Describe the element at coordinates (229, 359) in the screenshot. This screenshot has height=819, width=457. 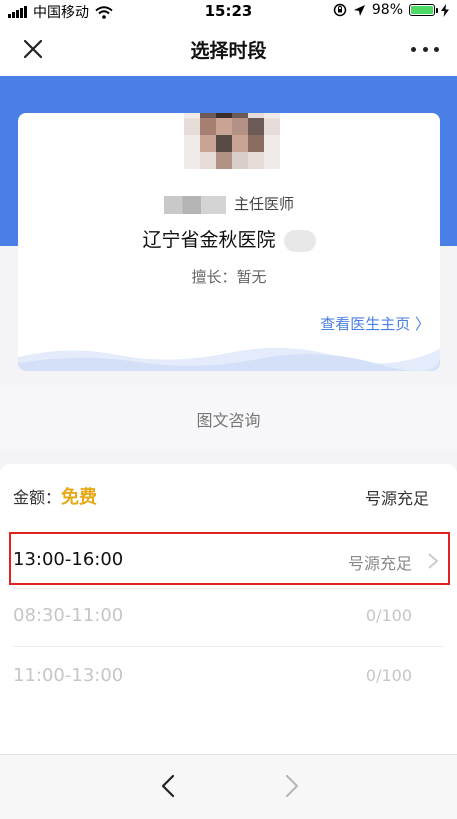
I see `card-wave-decoration` at that location.